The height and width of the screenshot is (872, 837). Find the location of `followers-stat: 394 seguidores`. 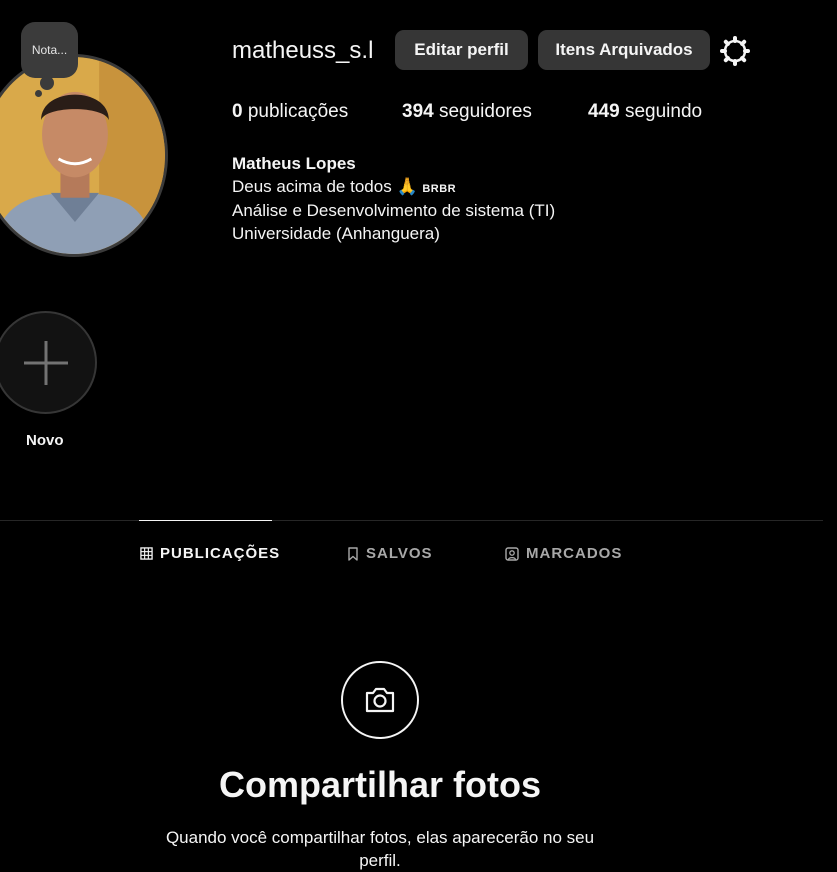

followers-stat: 394 seguidores is located at coordinates (467, 112).